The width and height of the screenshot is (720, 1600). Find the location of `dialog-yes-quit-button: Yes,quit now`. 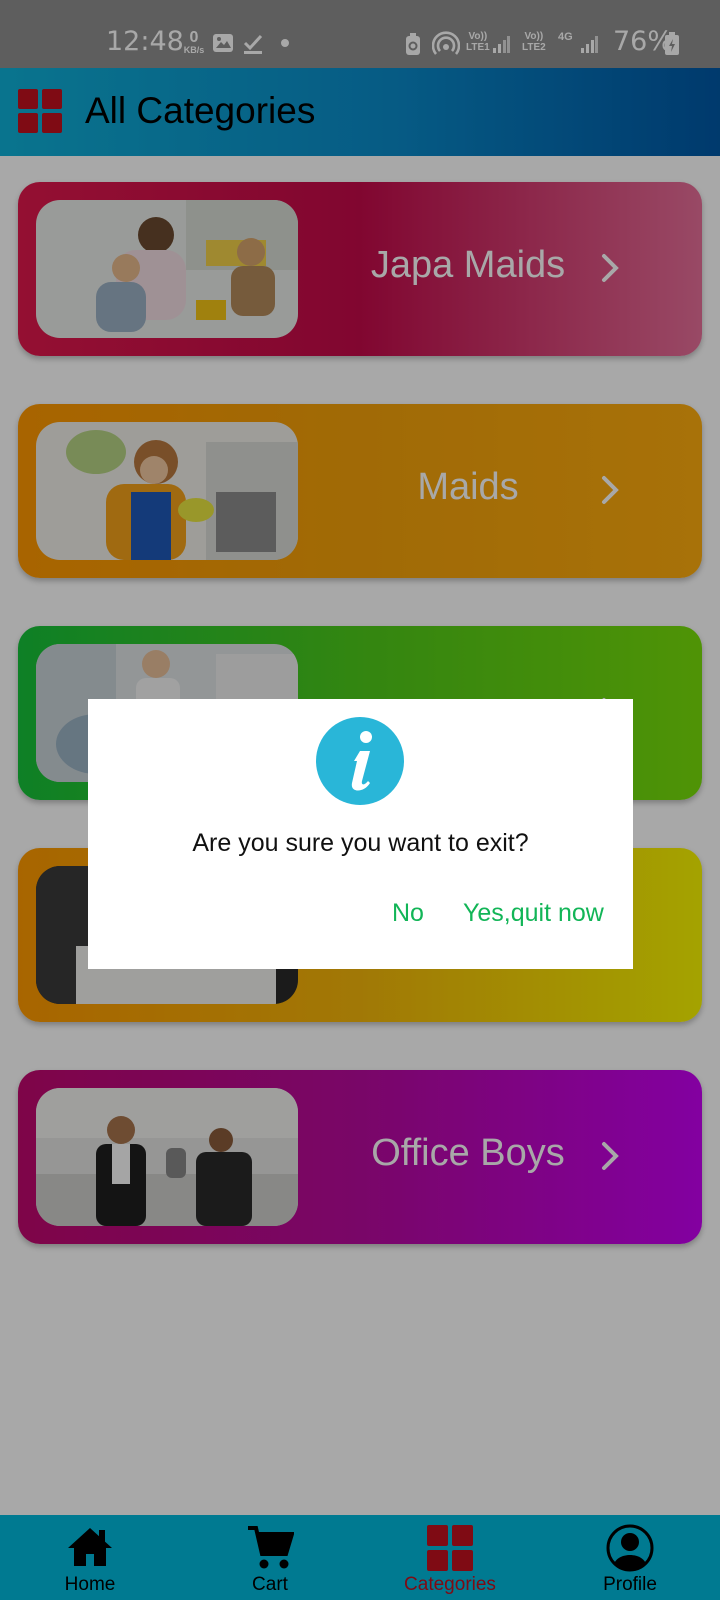

dialog-yes-quit-button: Yes,quit now is located at coordinates (533, 913).